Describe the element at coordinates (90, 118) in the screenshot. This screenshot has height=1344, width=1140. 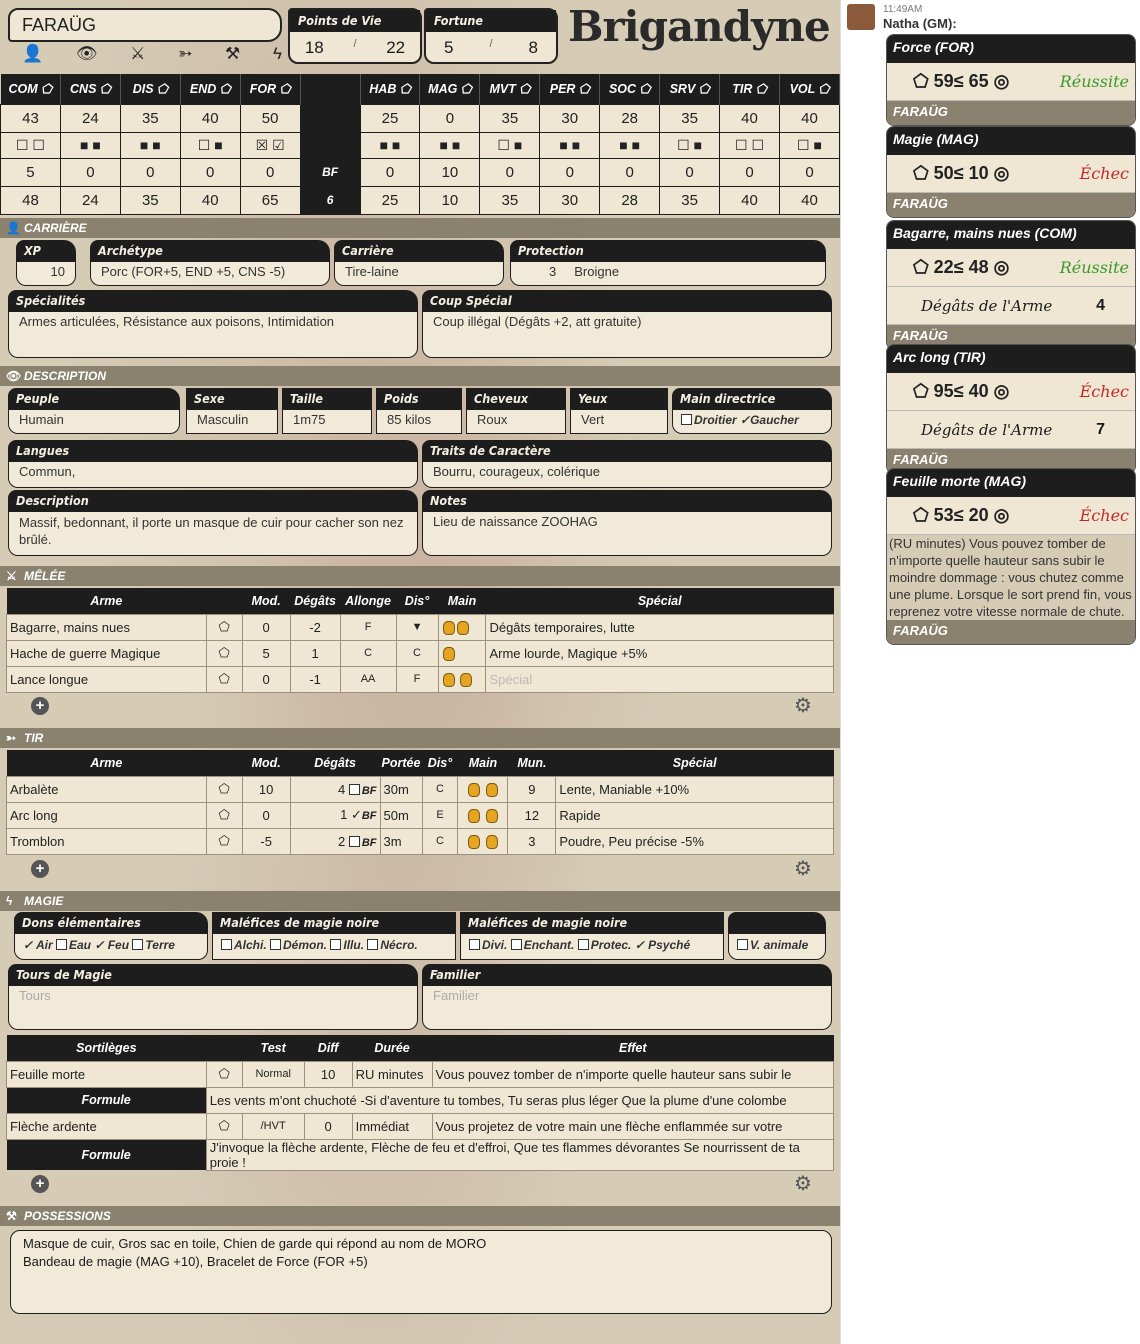
I see `stat-base-cell: 24` at that location.